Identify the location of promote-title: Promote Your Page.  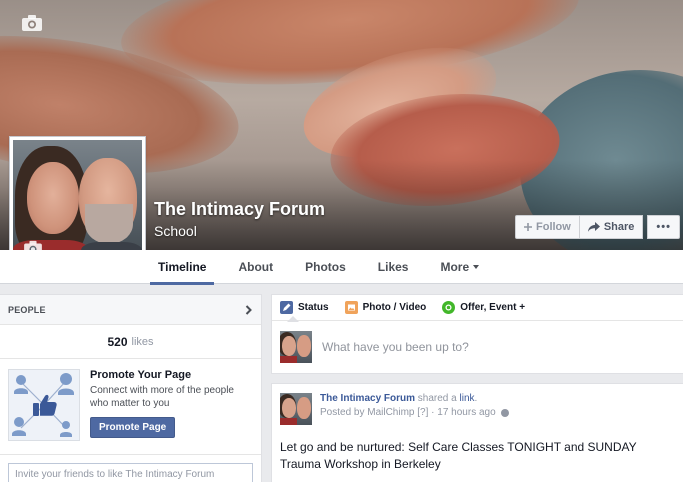
(141, 375).